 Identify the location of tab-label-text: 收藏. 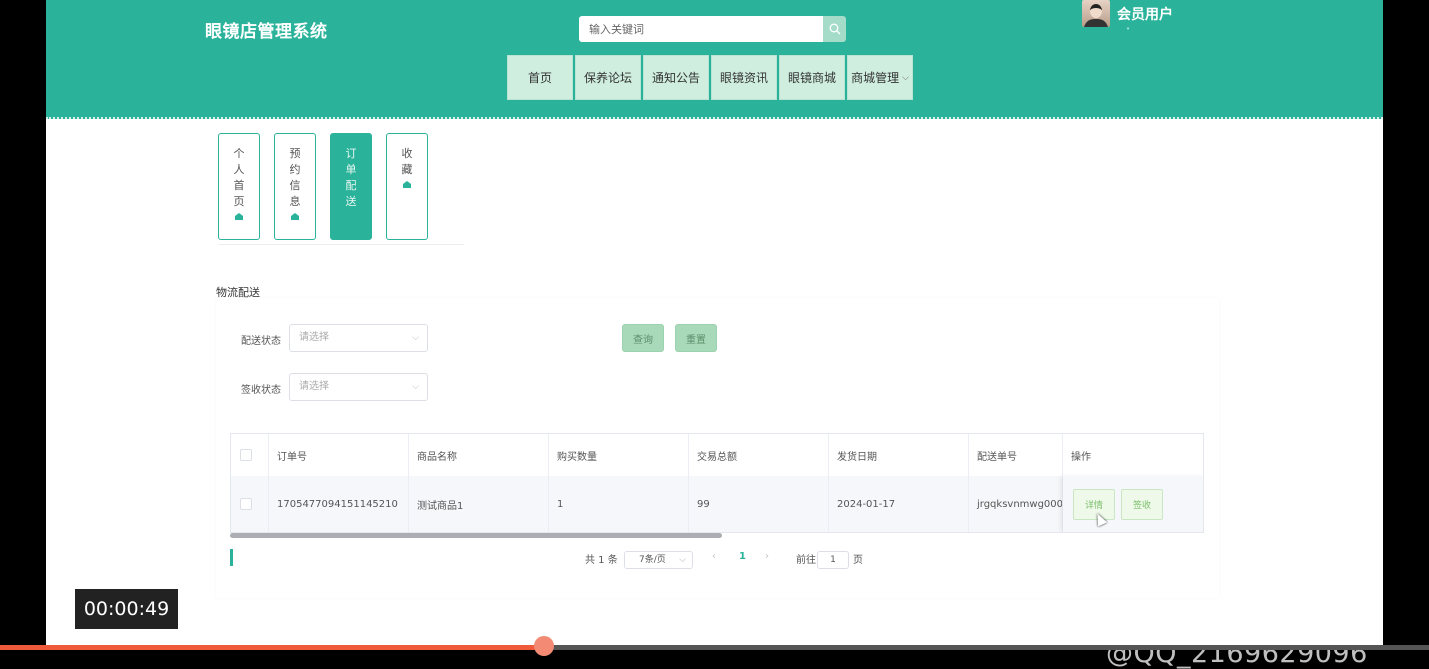
(407, 161).